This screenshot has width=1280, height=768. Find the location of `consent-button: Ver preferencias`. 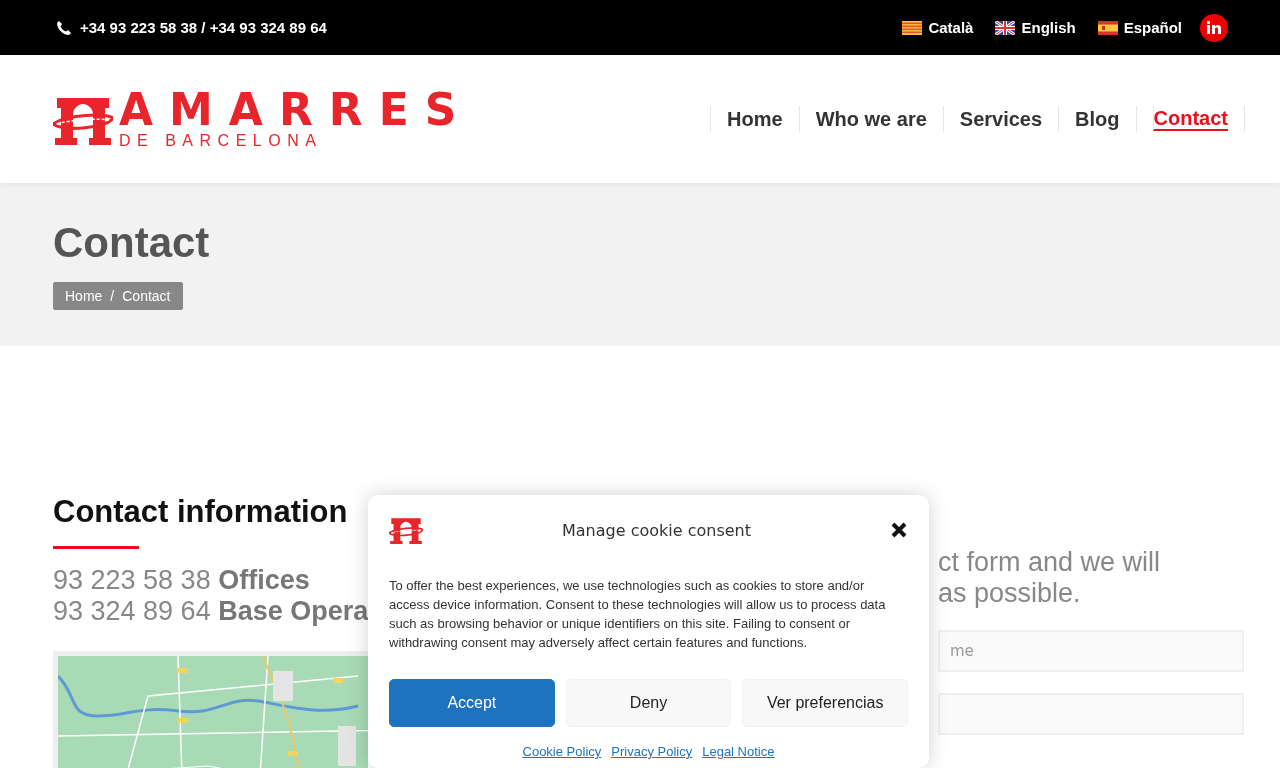

consent-button: Ver preferencias is located at coordinates (825, 703).